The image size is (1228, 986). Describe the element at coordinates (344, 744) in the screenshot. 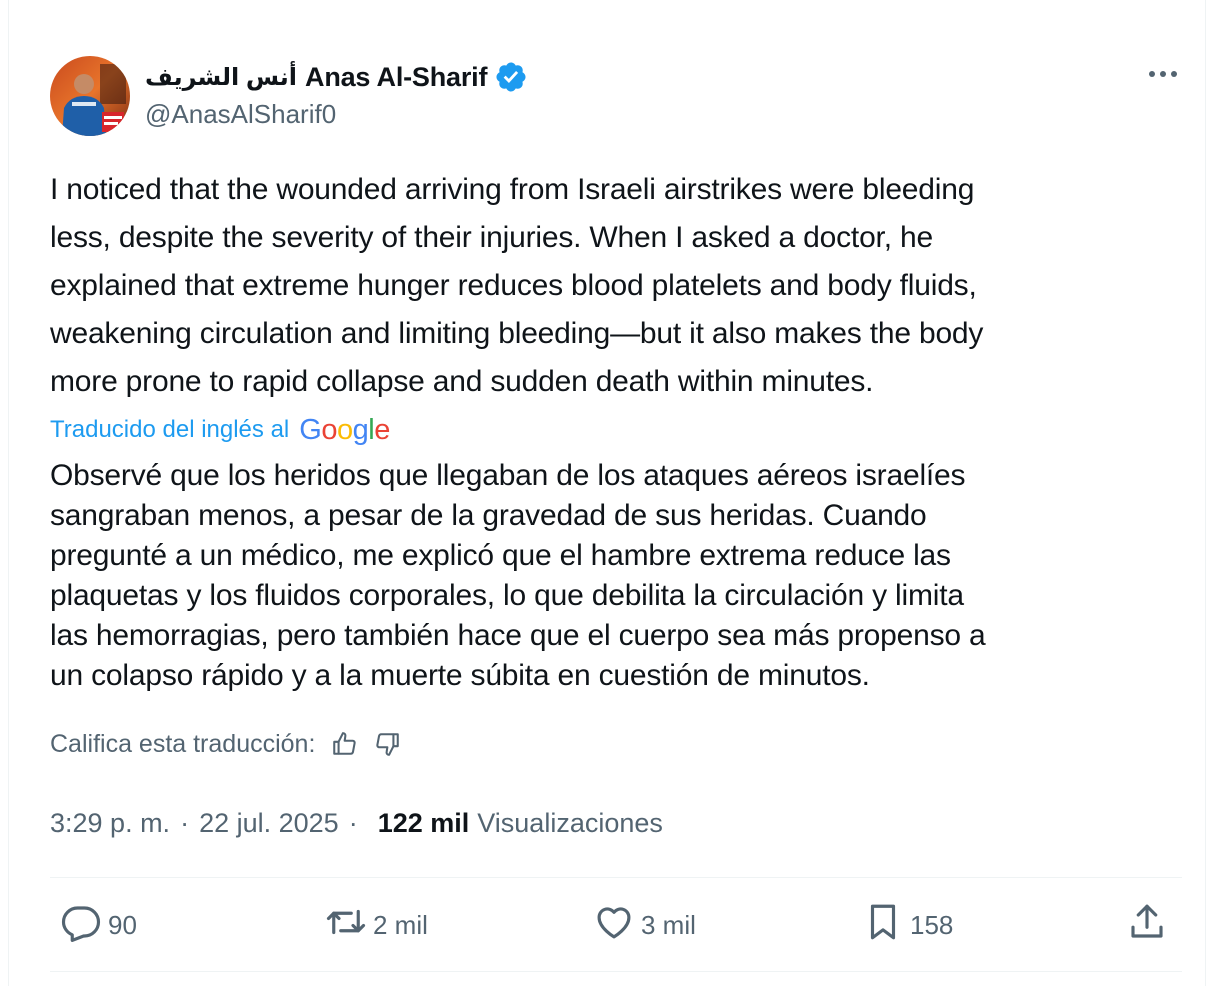

I see `thumbs-up-icon` at that location.